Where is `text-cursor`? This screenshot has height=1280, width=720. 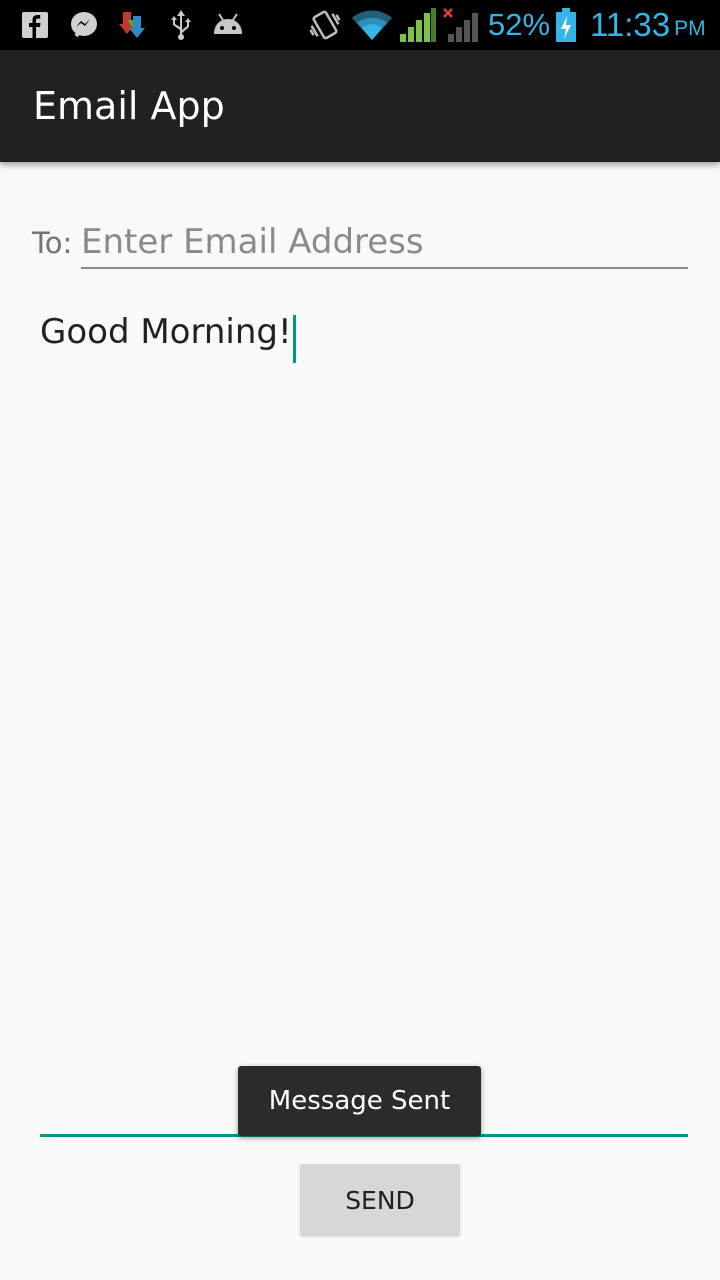 text-cursor is located at coordinates (294, 338).